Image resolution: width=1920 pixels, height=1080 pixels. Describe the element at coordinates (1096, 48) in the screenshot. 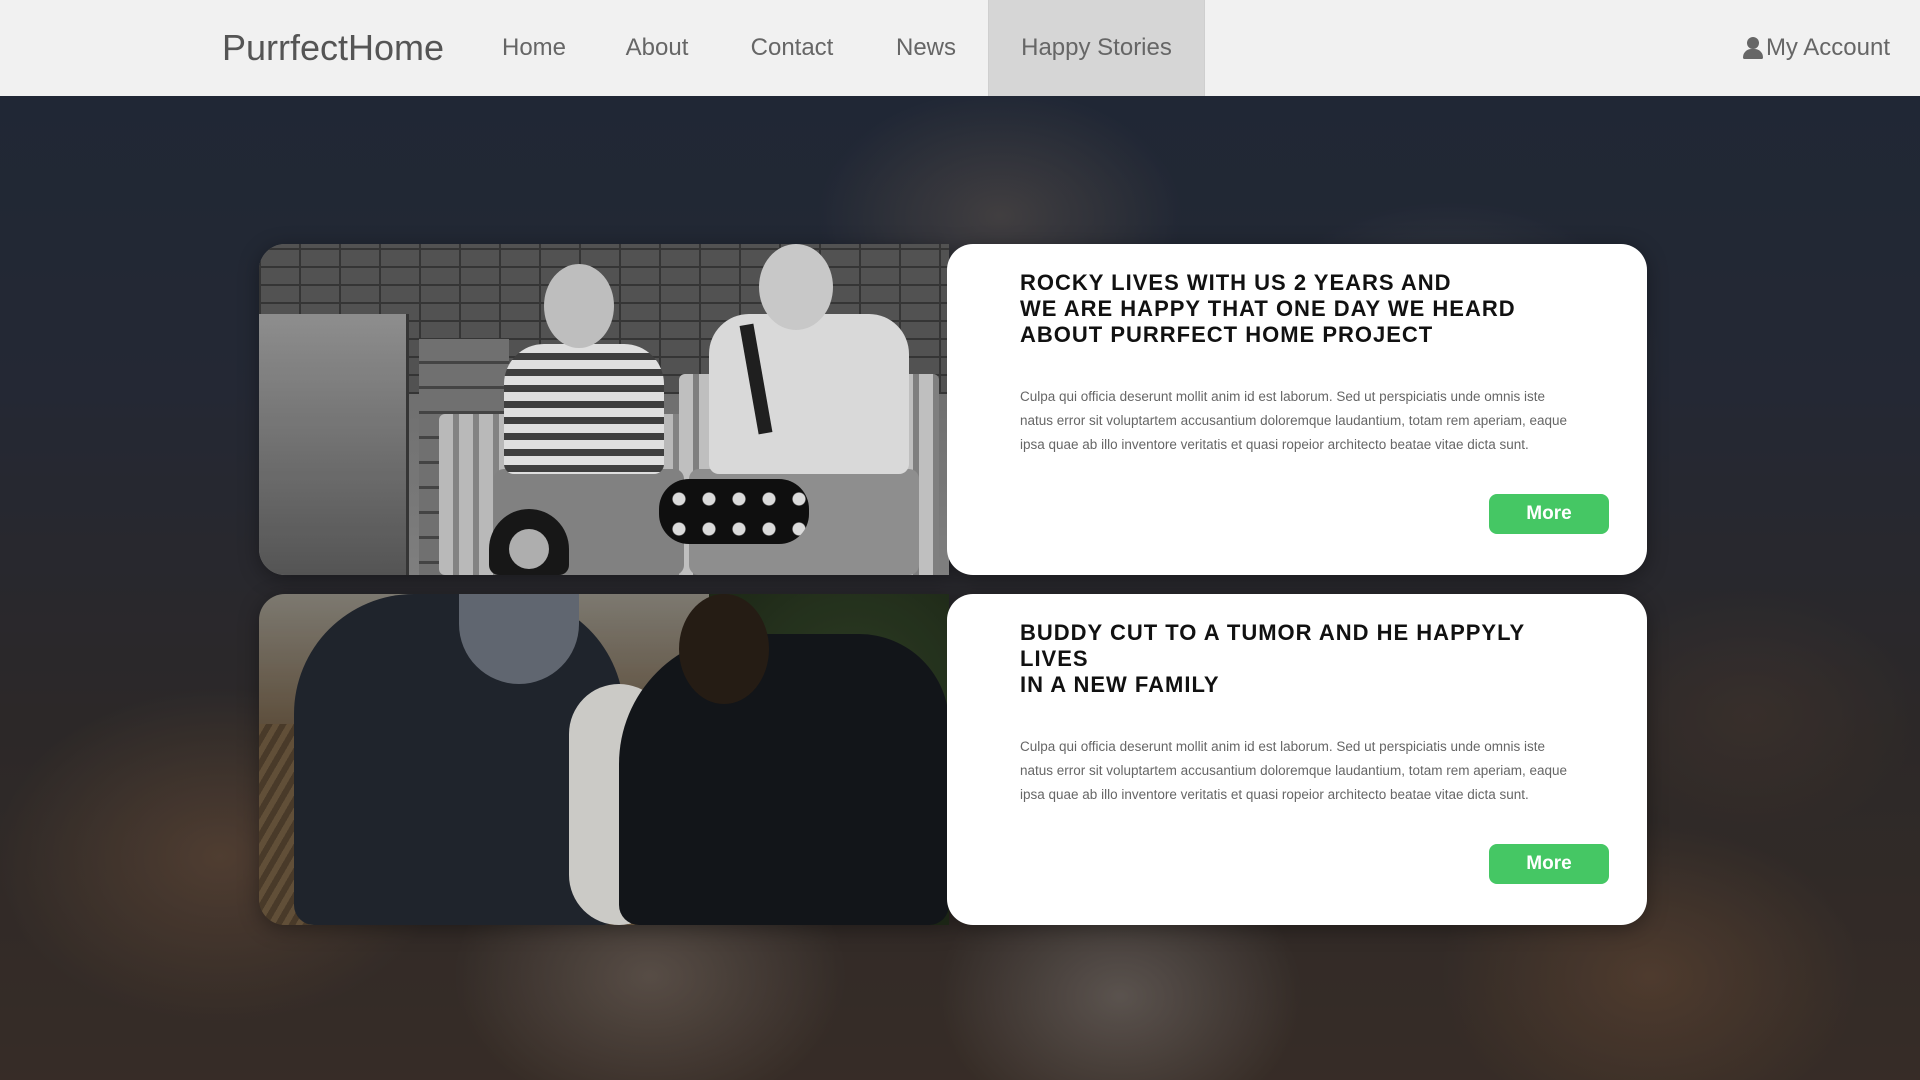

I see `nav-happy-stories: Happy Stories` at that location.